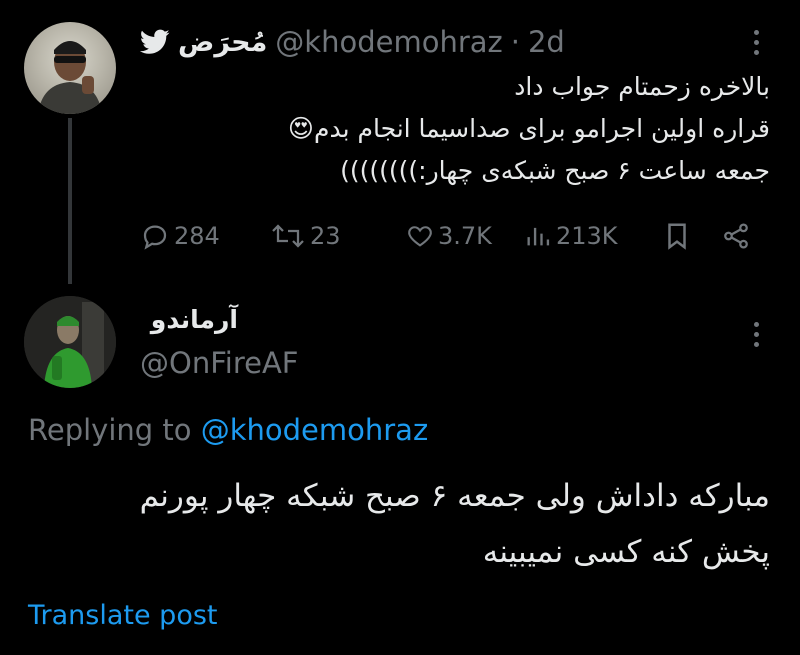 The height and width of the screenshot is (655, 800). Describe the element at coordinates (110, 430) in the screenshot. I see `replying-prefix: Replying to` at that location.